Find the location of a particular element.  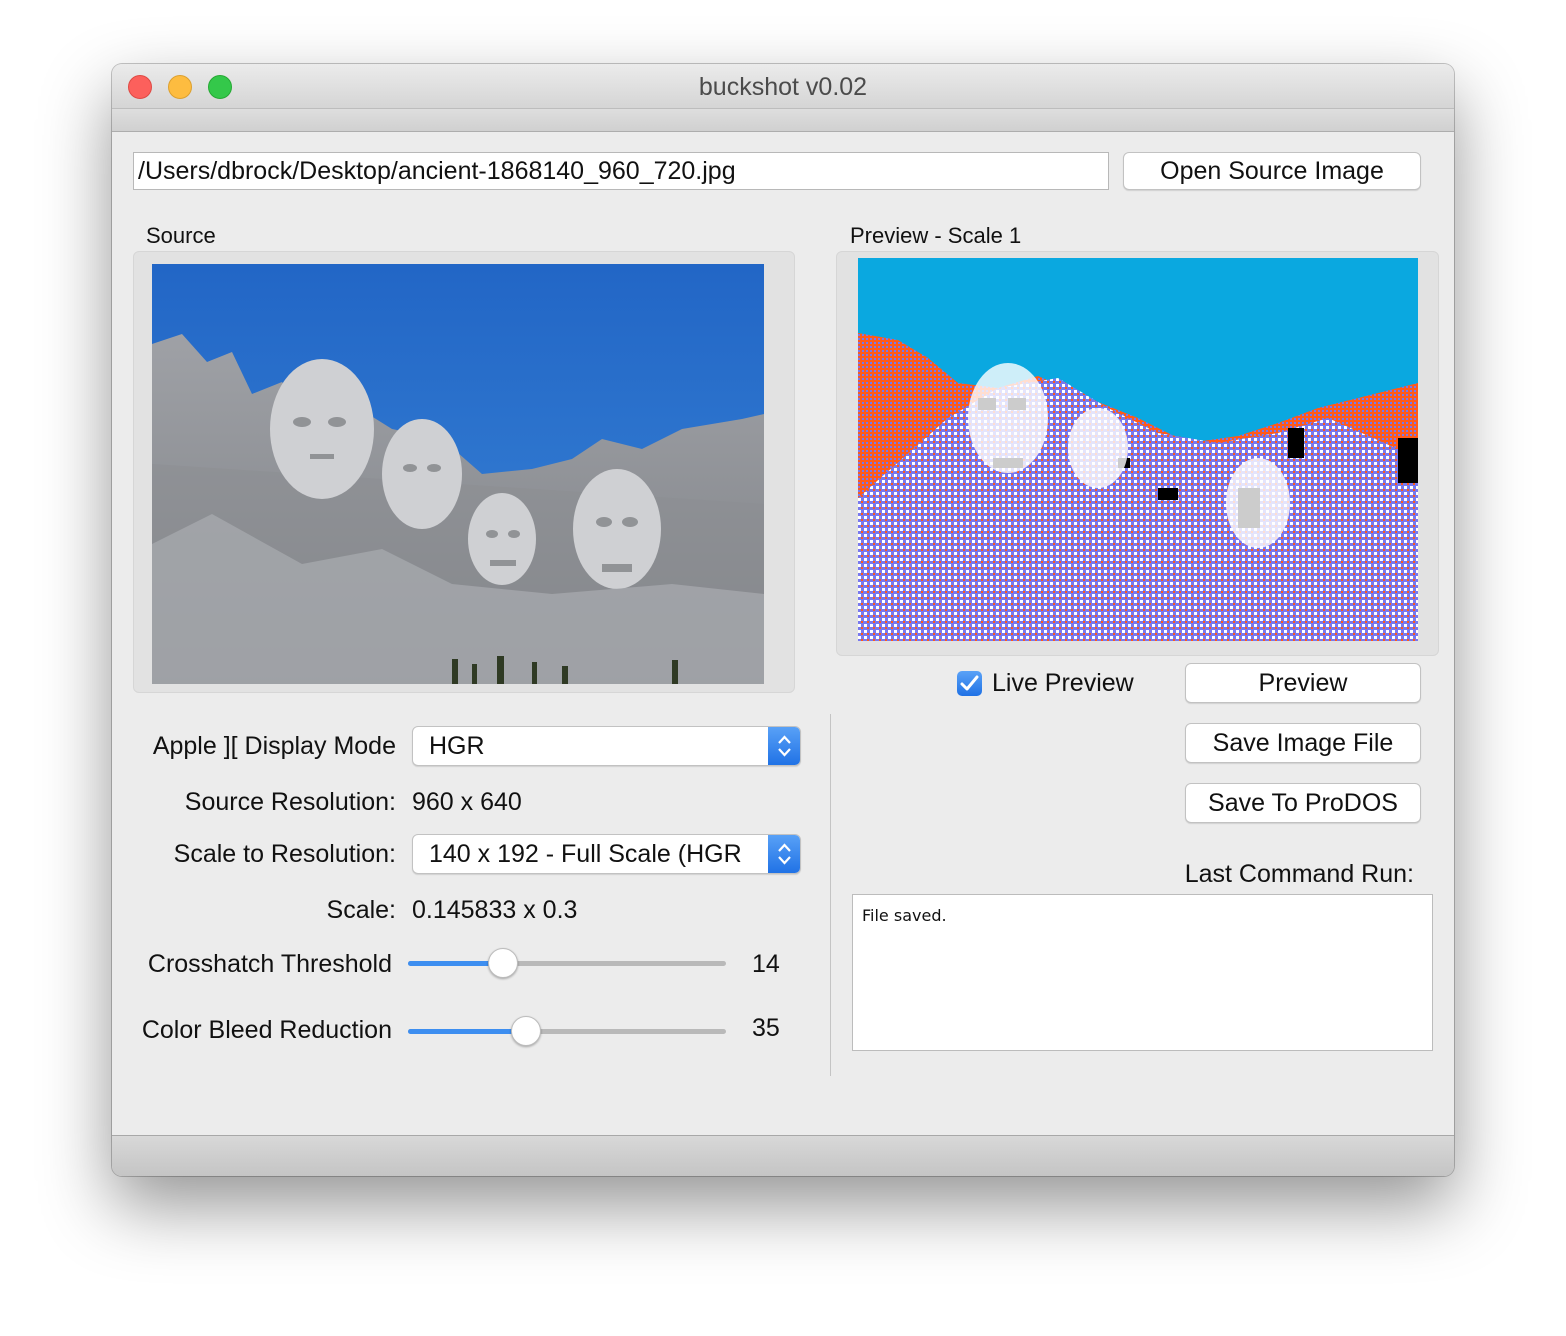

checkmark-icon is located at coordinates (969, 683).